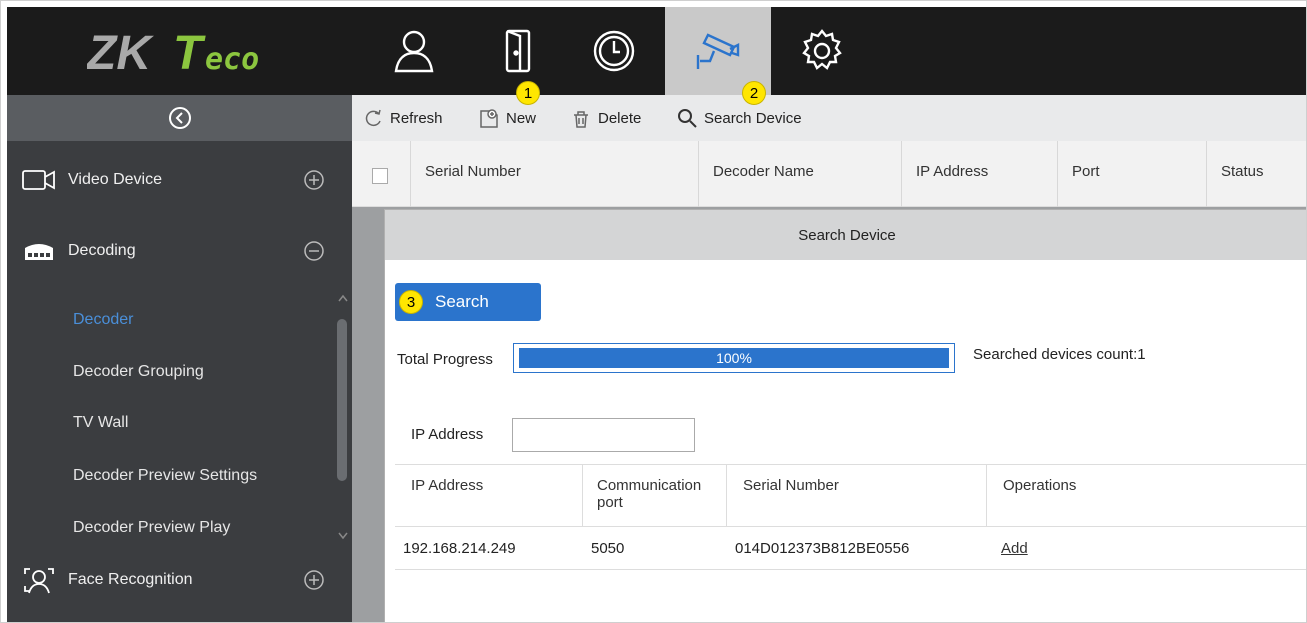  Describe the element at coordinates (343, 536) in the screenshot. I see `scroll-down-icon` at that location.